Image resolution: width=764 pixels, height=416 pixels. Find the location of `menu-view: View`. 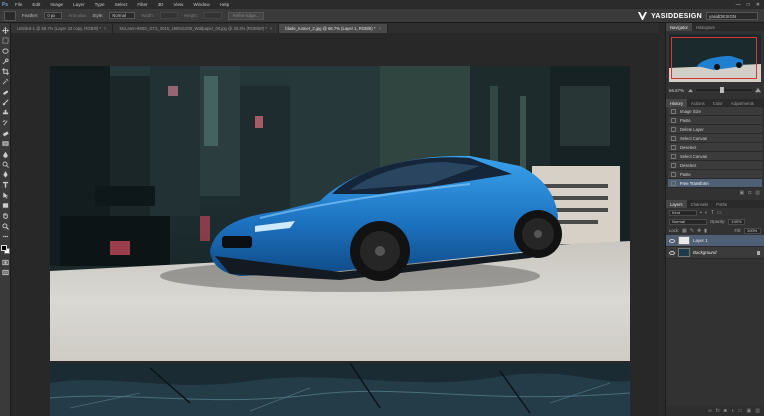

menu-view: View is located at coordinates (178, 4).